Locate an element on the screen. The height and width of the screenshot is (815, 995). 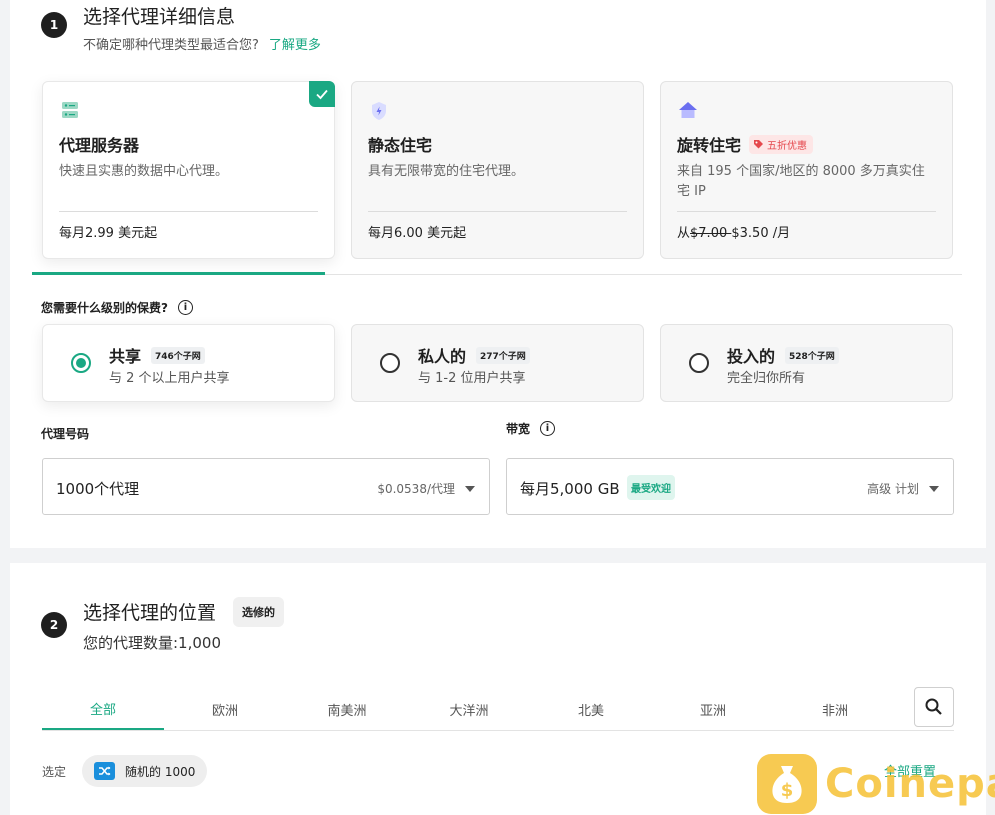
bandwidth-value: 每月5,000 GB is located at coordinates (570, 489).